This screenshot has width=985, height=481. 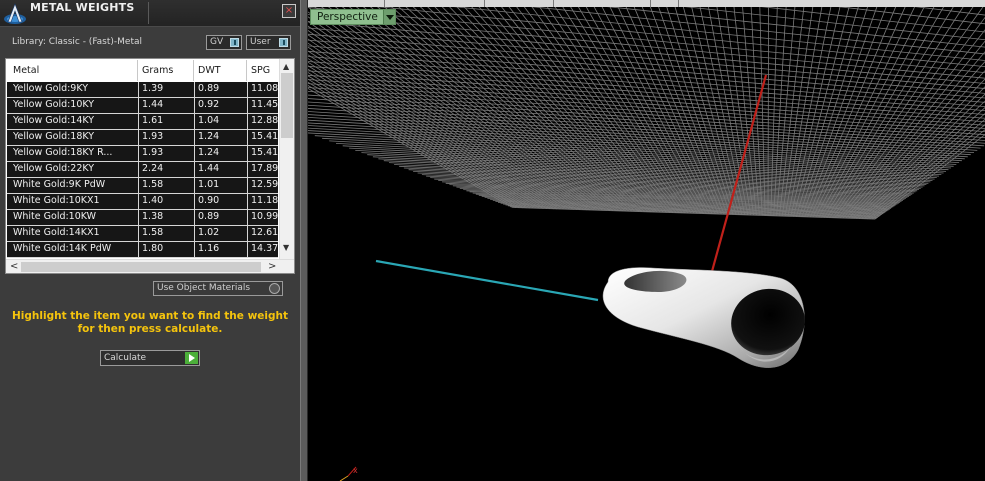 What do you see at coordinates (204, 288) in the screenshot?
I see `use-object-materials-label: Use Object Materials` at bounding box center [204, 288].